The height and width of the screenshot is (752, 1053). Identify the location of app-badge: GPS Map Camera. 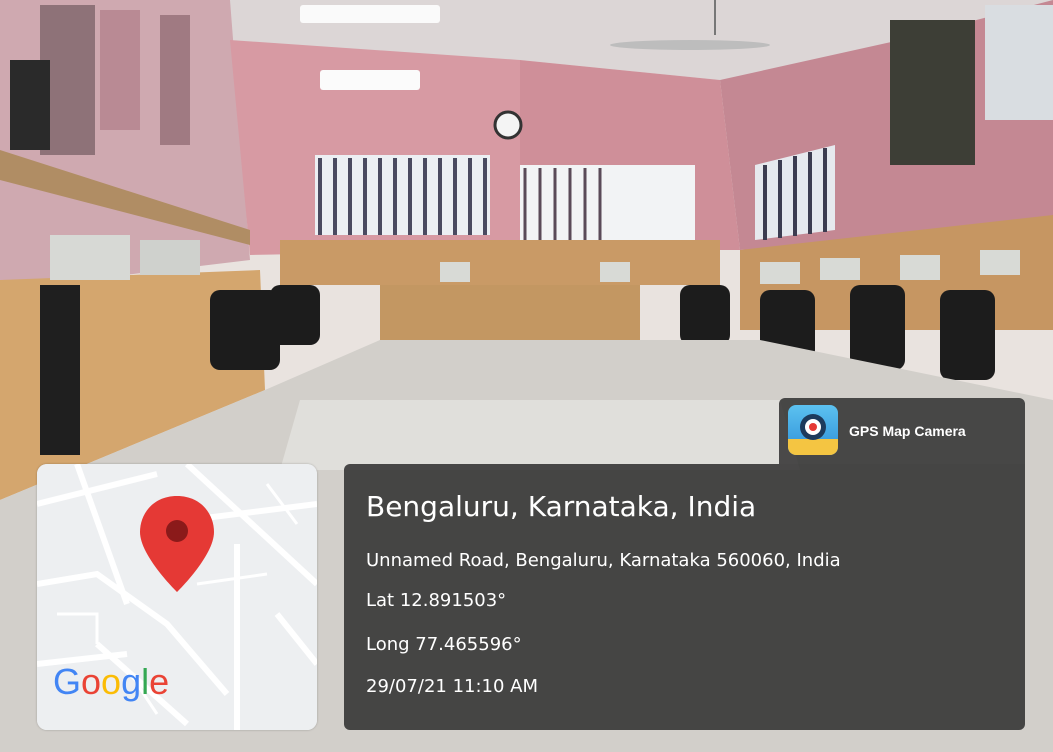
(902, 431).